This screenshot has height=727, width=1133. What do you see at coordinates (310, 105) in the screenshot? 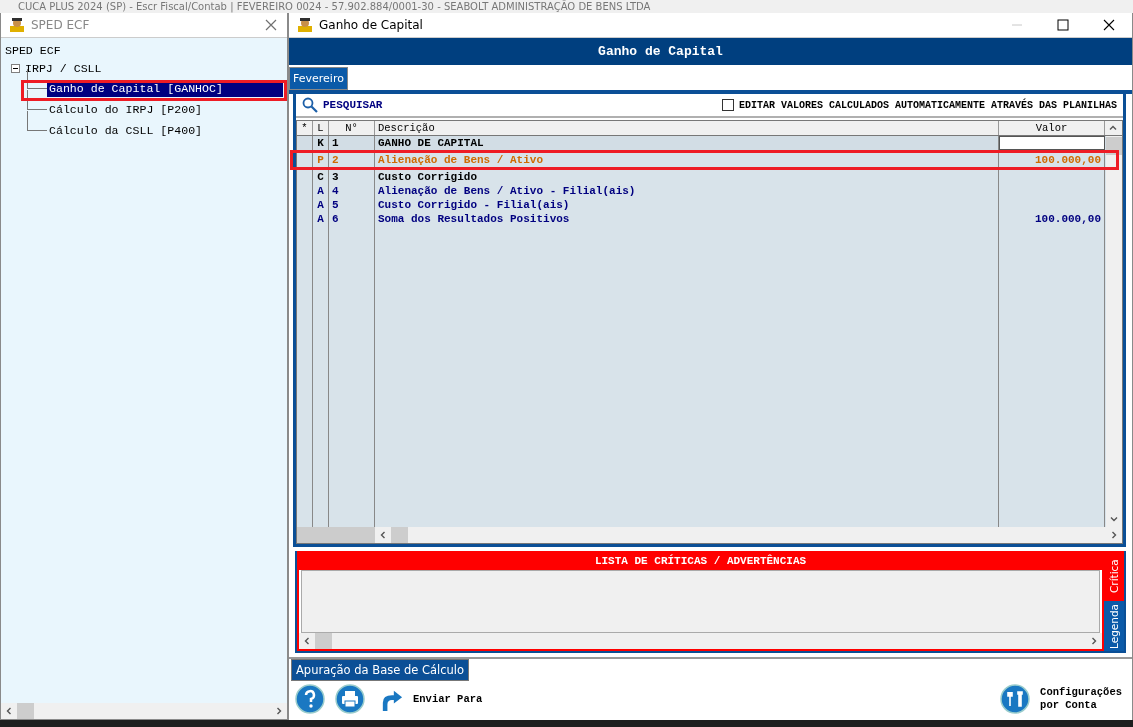
I see `search-icon` at bounding box center [310, 105].